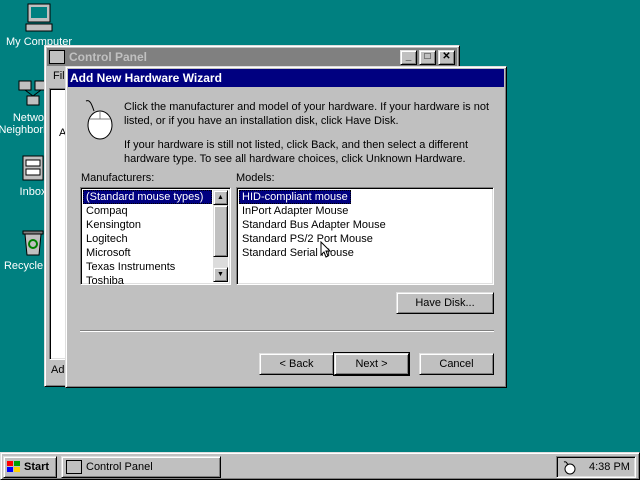  What do you see at coordinates (108, 57) in the screenshot?
I see `control-panel-title: Control Panel` at bounding box center [108, 57].